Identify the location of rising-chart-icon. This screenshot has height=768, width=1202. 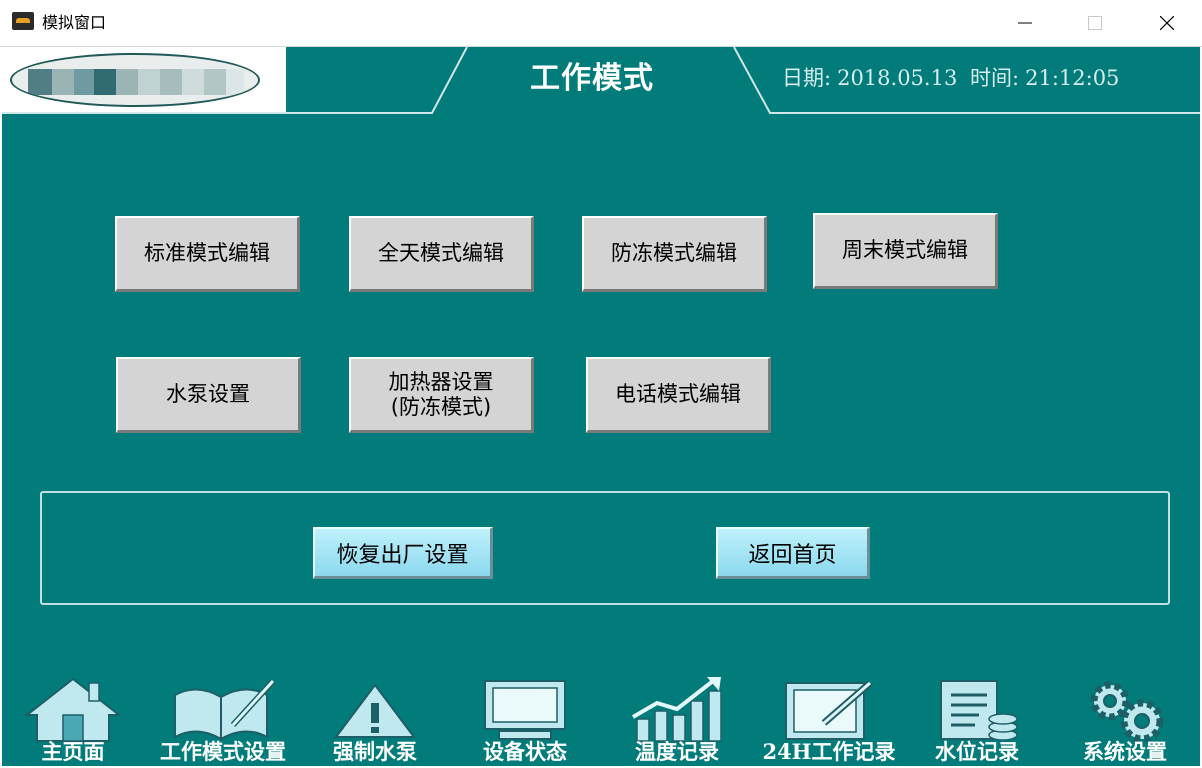
(676, 709).